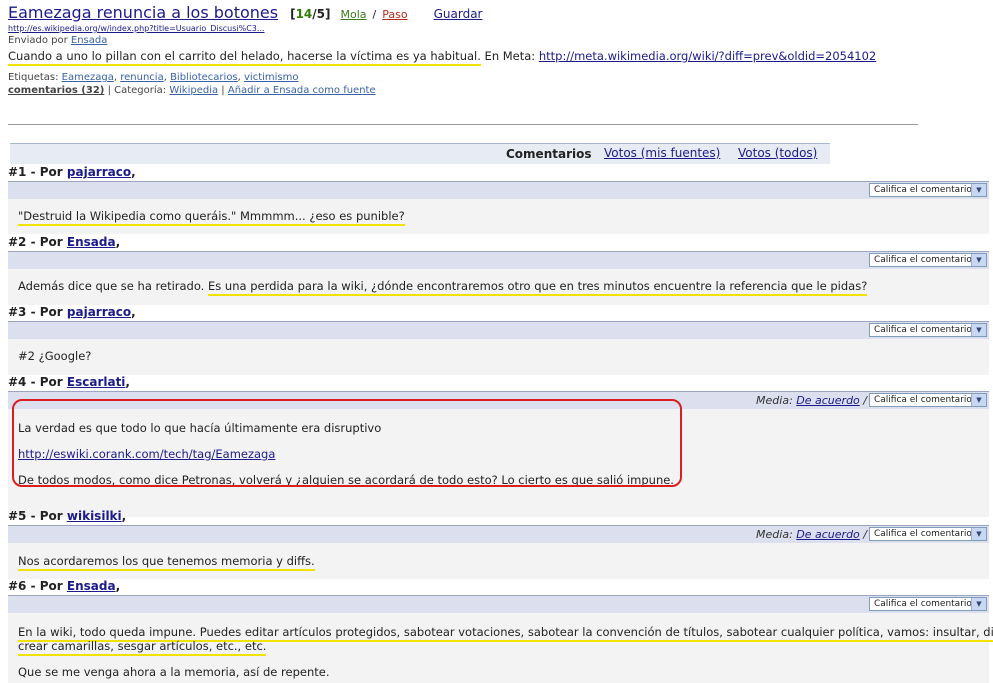  Describe the element at coordinates (35, 242) in the screenshot. I see `comment-number: #2 - Por` at that location.